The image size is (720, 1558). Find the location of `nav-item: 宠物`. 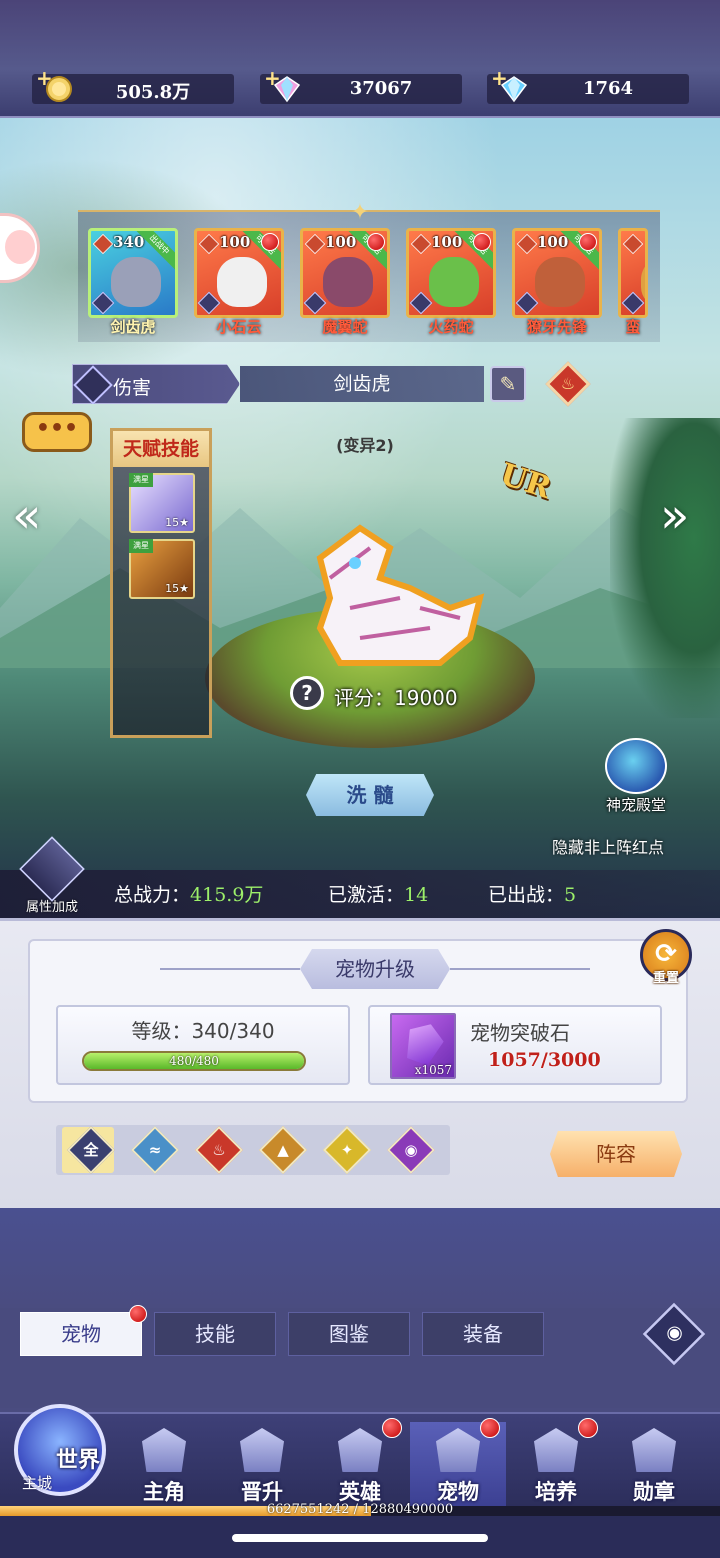

nav-item: 宠物 is located at coordinates (458, 1465).